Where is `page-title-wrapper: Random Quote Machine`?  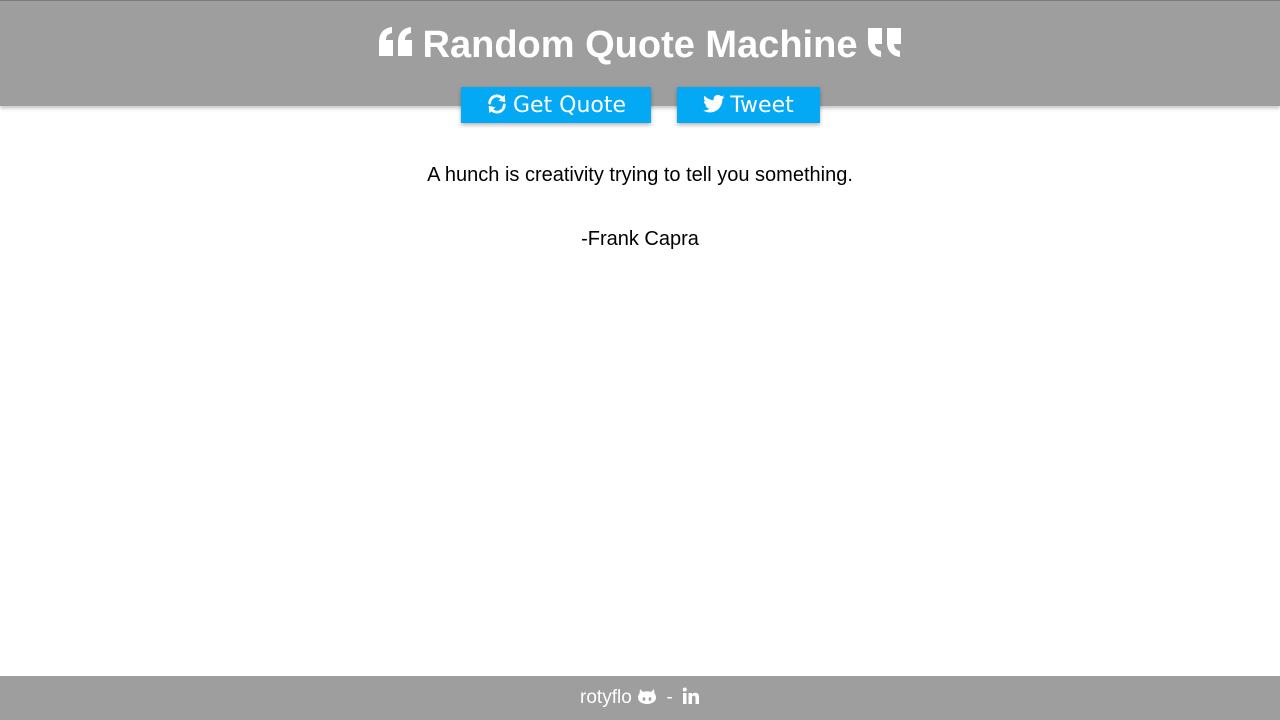 page-title-wrapper: Random Quote Machine is located at coordinates (640, 45).